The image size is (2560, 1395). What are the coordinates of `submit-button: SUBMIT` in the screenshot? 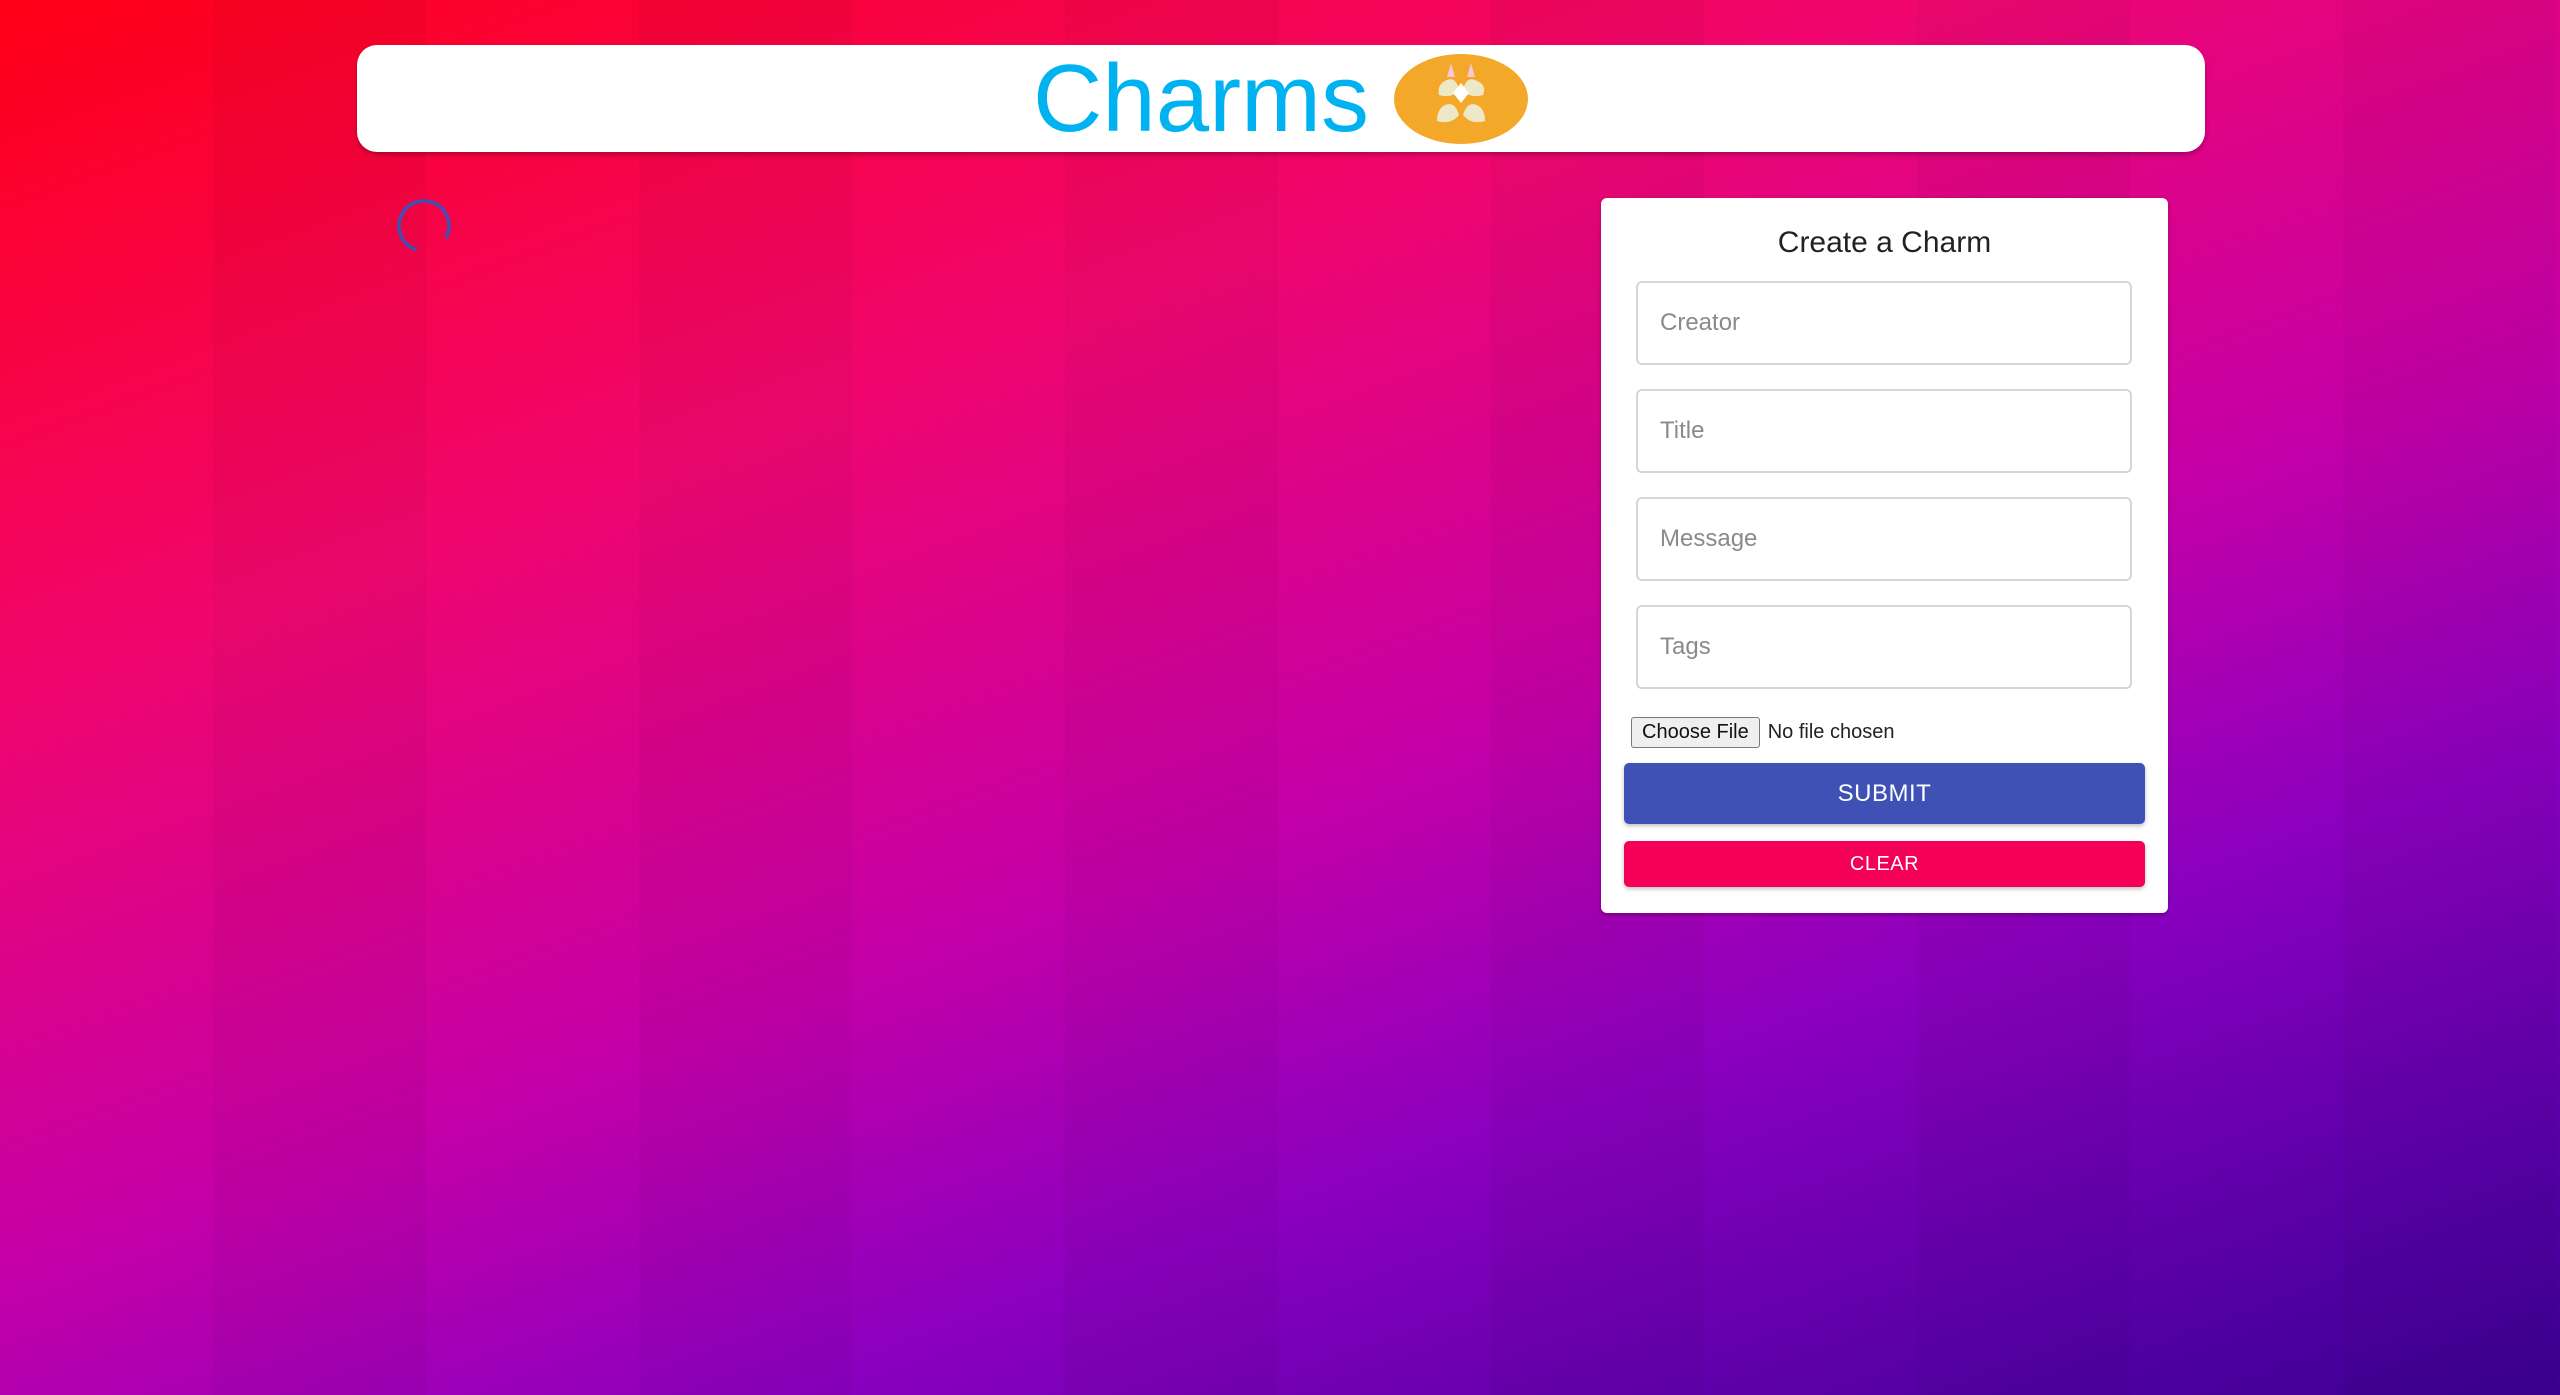 It's located at (1884, 793).